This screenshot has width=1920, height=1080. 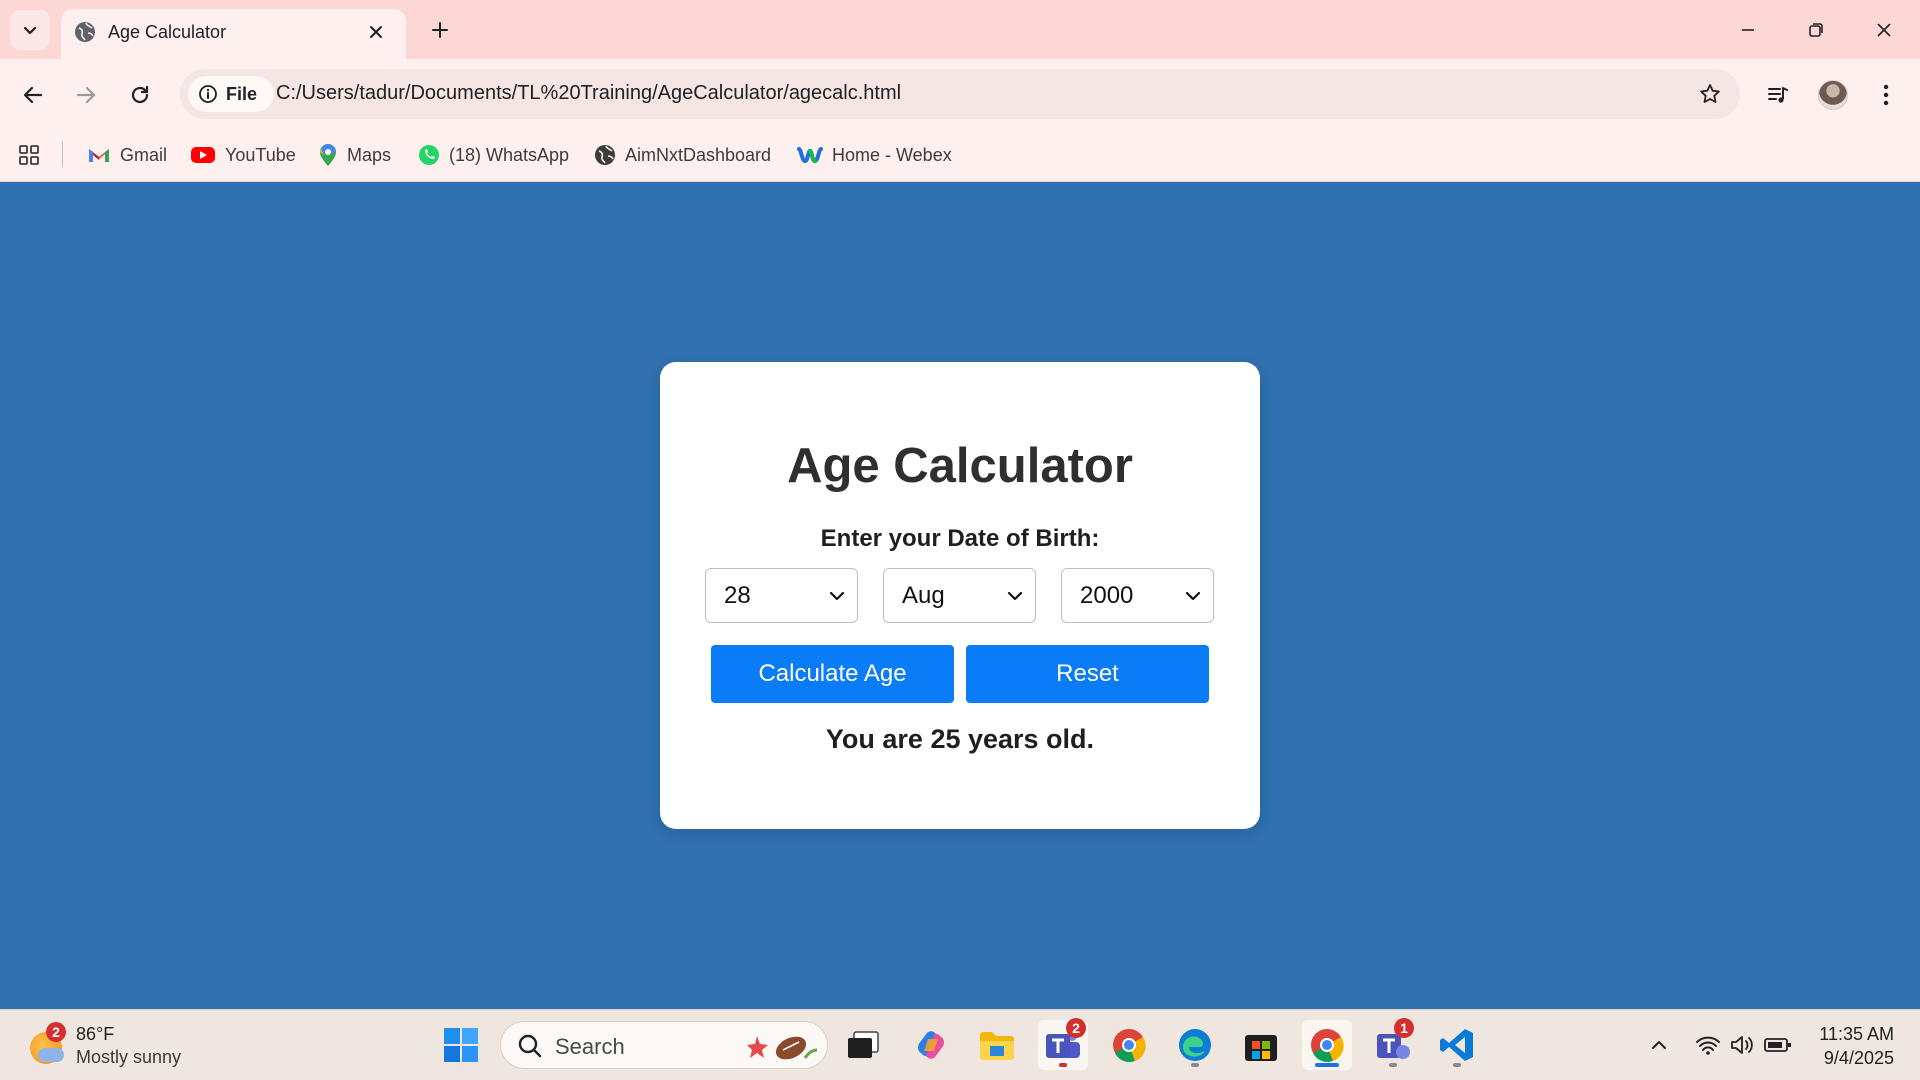 I want to click on bookmark-star-button, so click(x=1710, y=94).